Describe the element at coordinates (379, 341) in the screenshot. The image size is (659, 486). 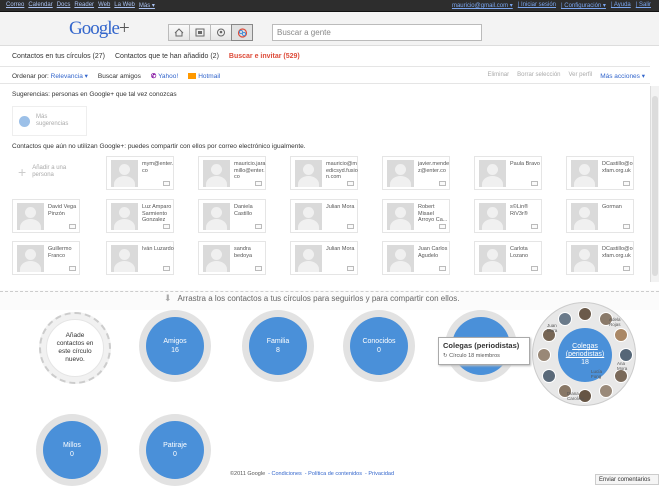
I see `circle-name: Conocidos` at that location.